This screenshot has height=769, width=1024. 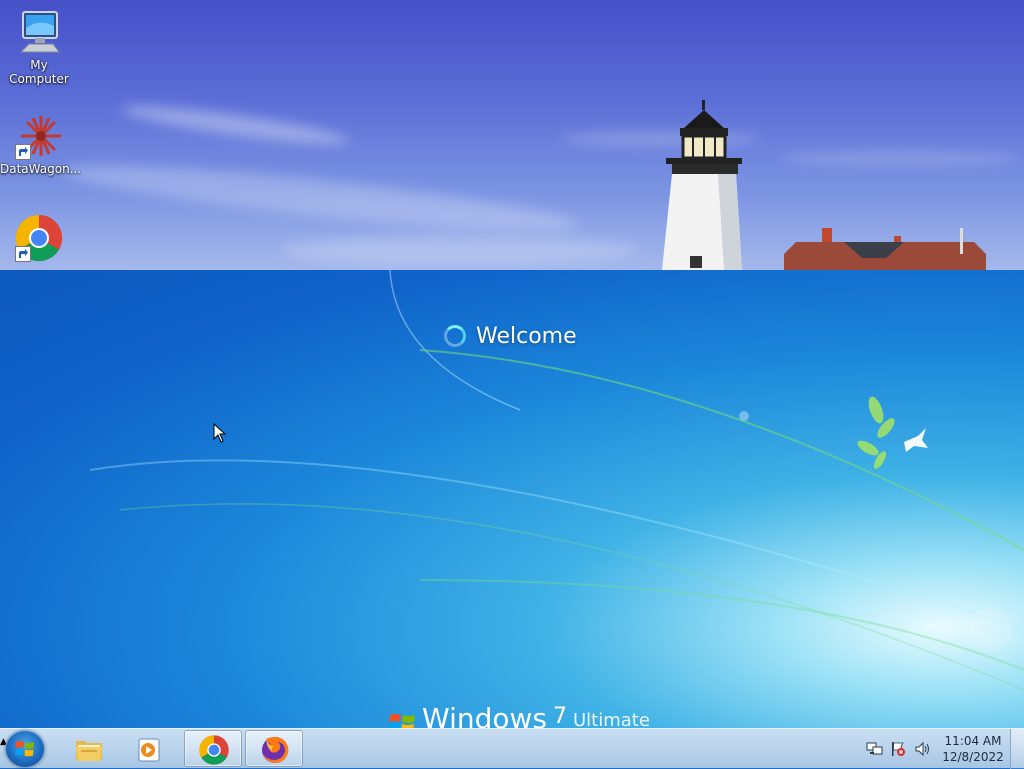 I want to click on welcome-message: Welcome, so click(x=510, y=336).